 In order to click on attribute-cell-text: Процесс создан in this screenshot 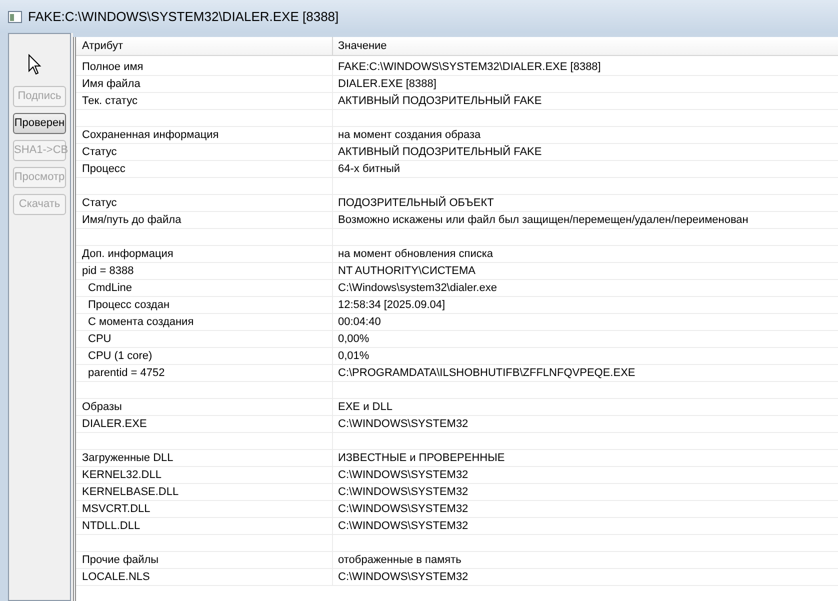, I will do `click(129, 305)`.